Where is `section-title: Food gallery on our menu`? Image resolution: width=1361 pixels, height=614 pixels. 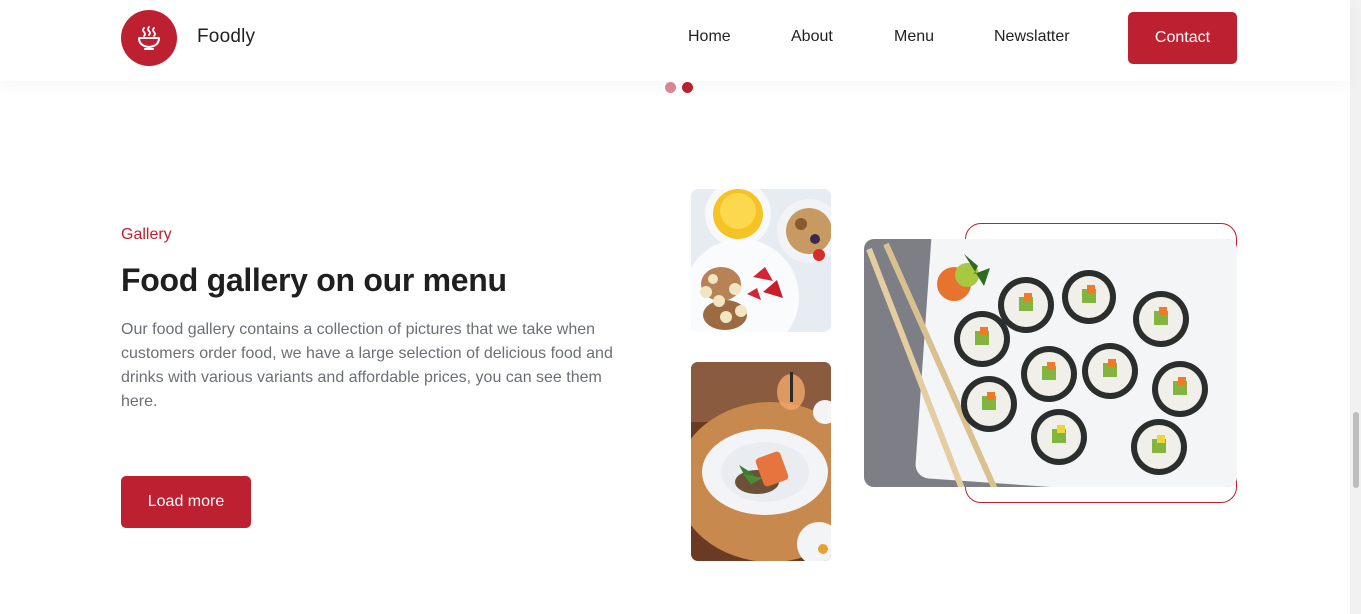 section-title: Food gallery on our menu is located at coordinates (314, 280).